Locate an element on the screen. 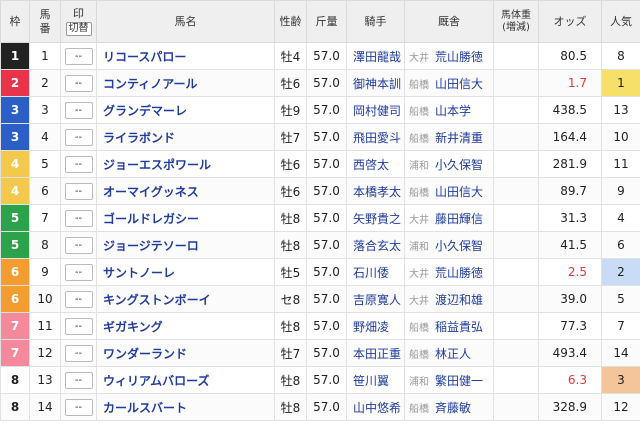  trainer-link: 藤田輝信 is located at coordinates (459, 219).